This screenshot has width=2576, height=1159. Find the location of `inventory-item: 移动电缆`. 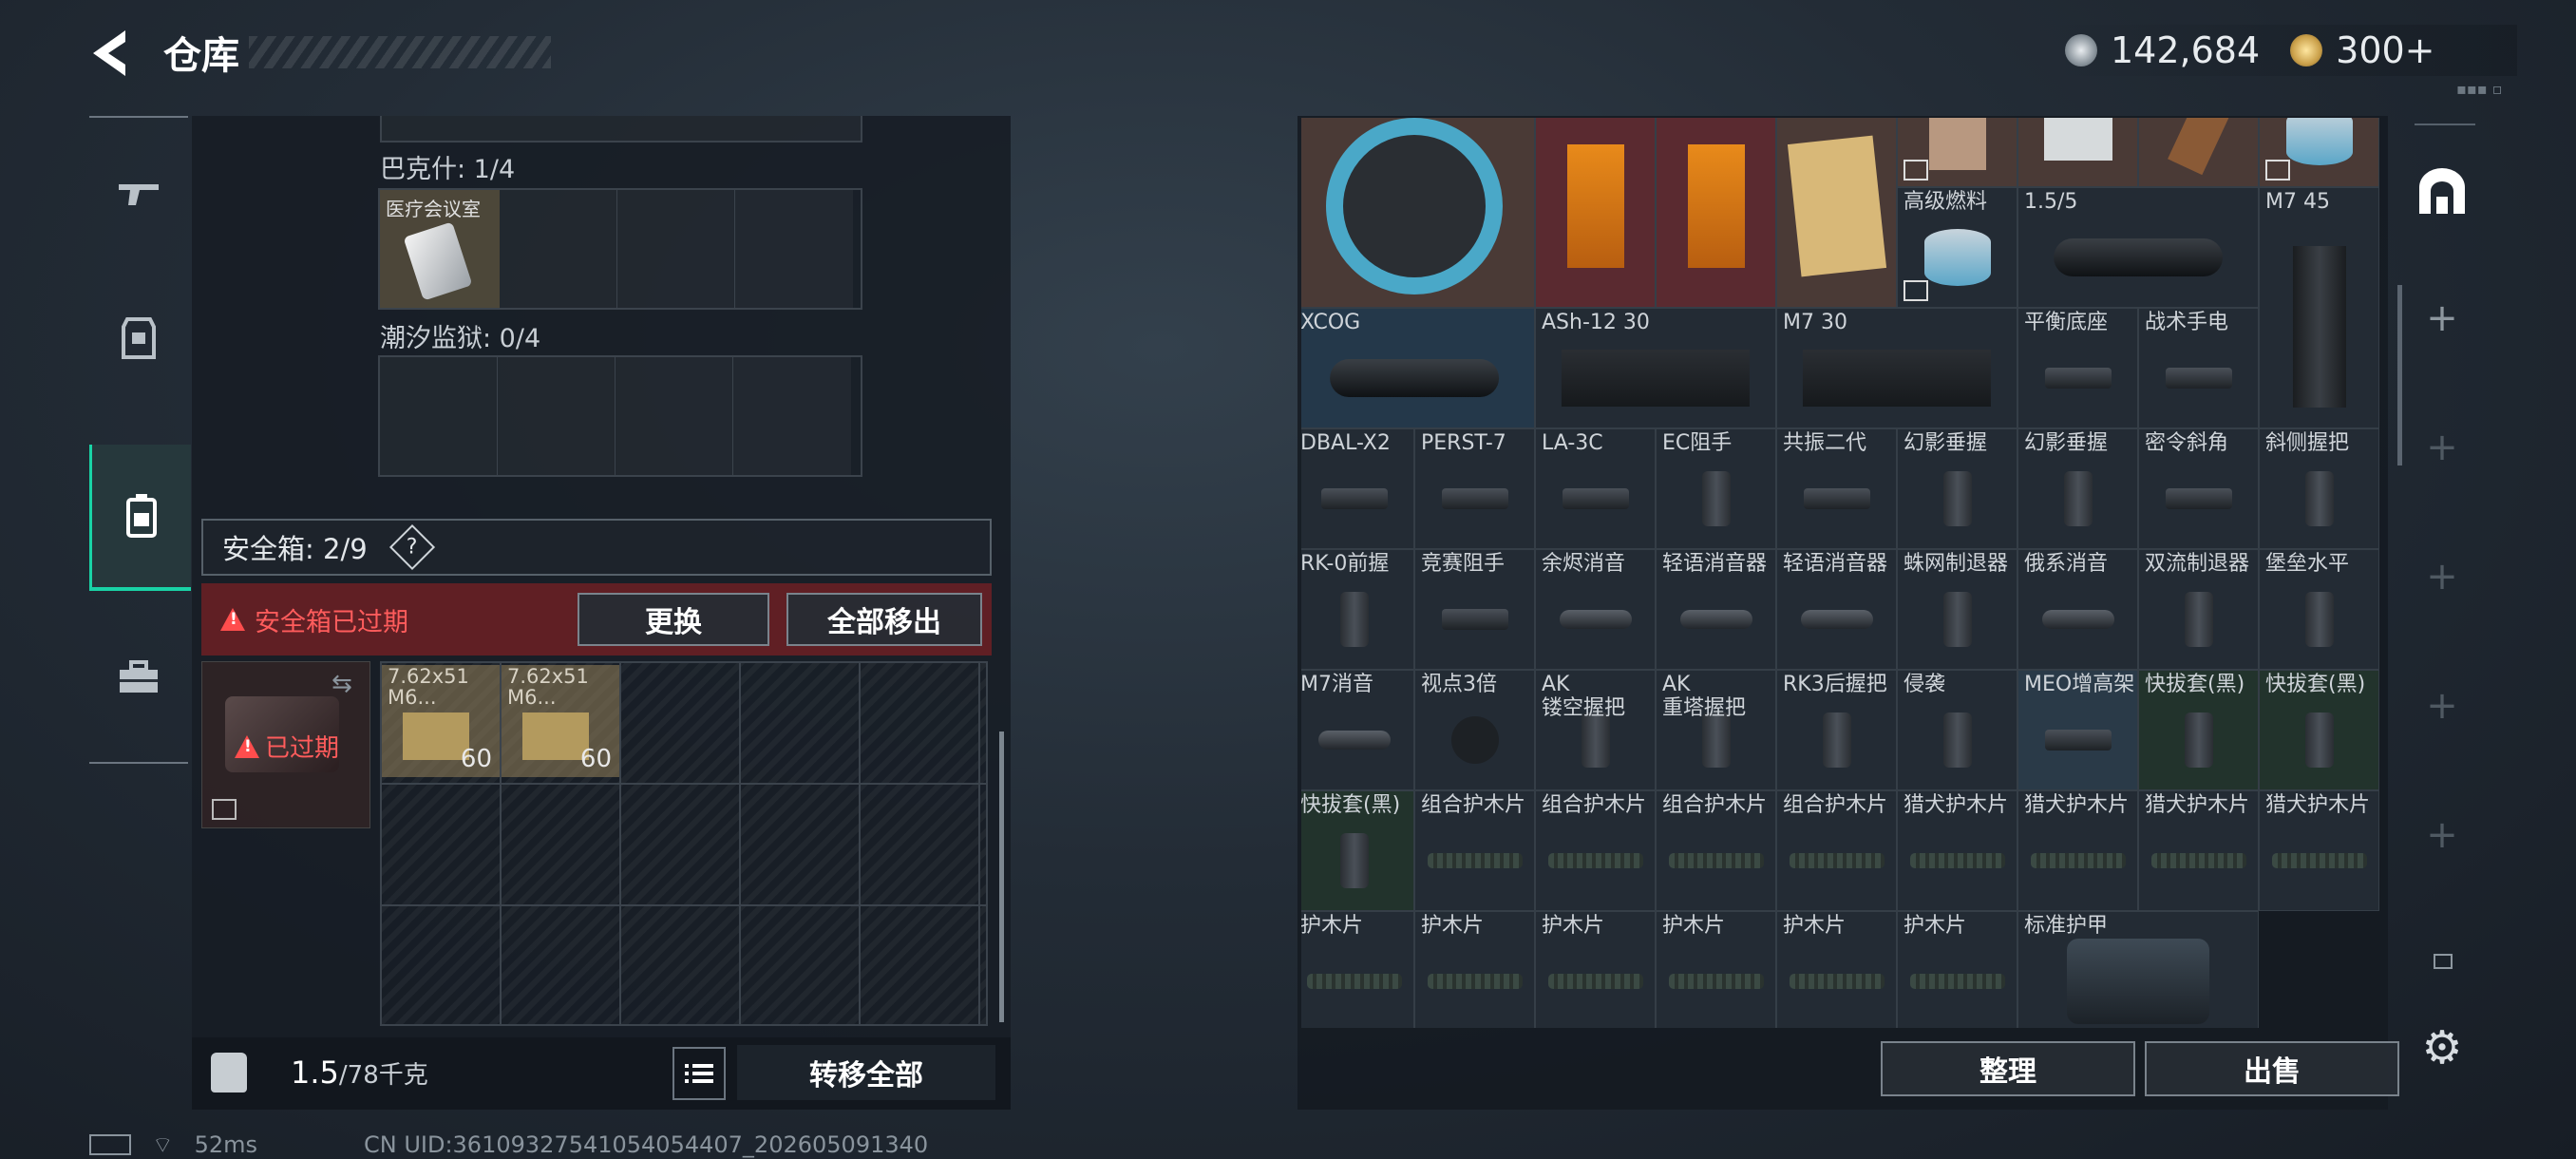

inventory-item: 移动电缆 is located at coordinates (1418, 213).